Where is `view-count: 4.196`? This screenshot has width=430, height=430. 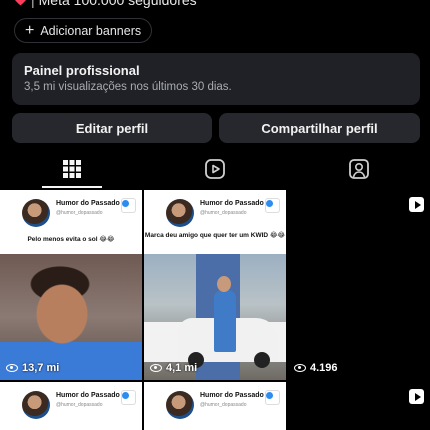 view-count: 4.196 is located at coordinates (316, 368).